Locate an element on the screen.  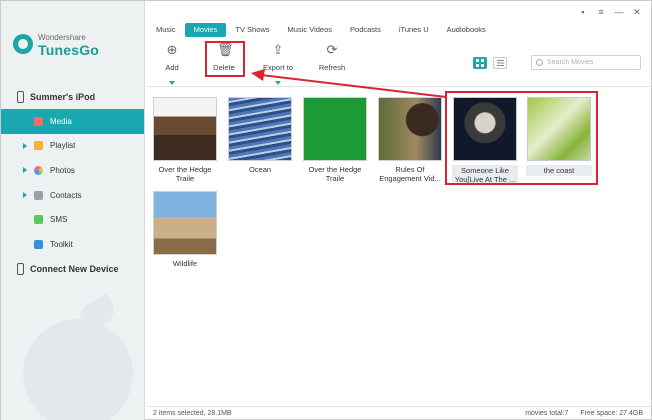
add-button: ⊕ Add is located at coordinates (172, 63).